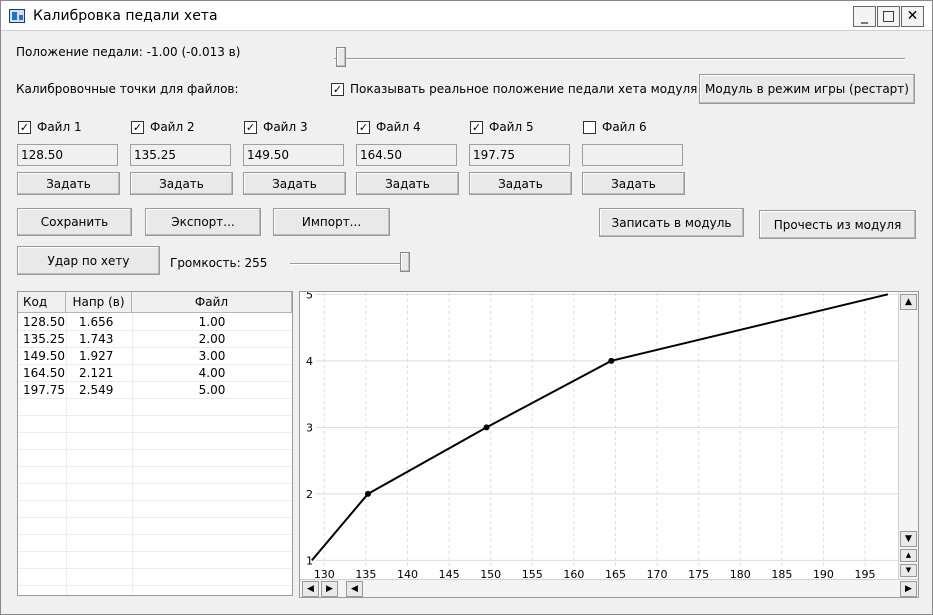 The width and height of the screenshot is (933, 615). I want to click on pedal-slider-thumb, so click(341, 57).